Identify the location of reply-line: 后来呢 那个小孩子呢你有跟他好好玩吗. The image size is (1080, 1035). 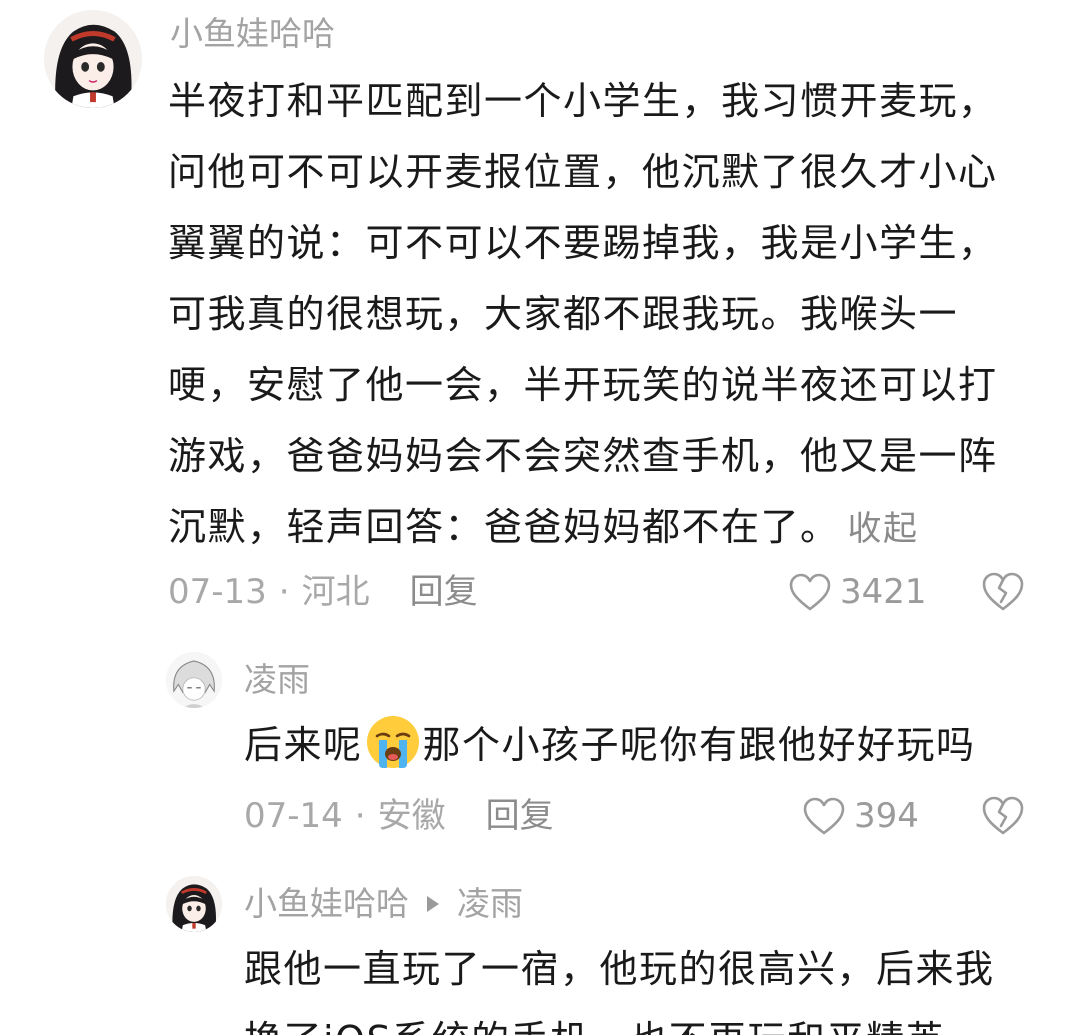
(610, 745).